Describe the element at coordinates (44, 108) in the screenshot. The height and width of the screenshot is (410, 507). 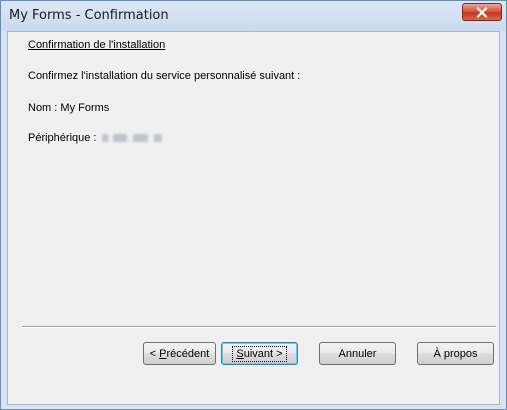
I see `name-label: Nom :` at that location.